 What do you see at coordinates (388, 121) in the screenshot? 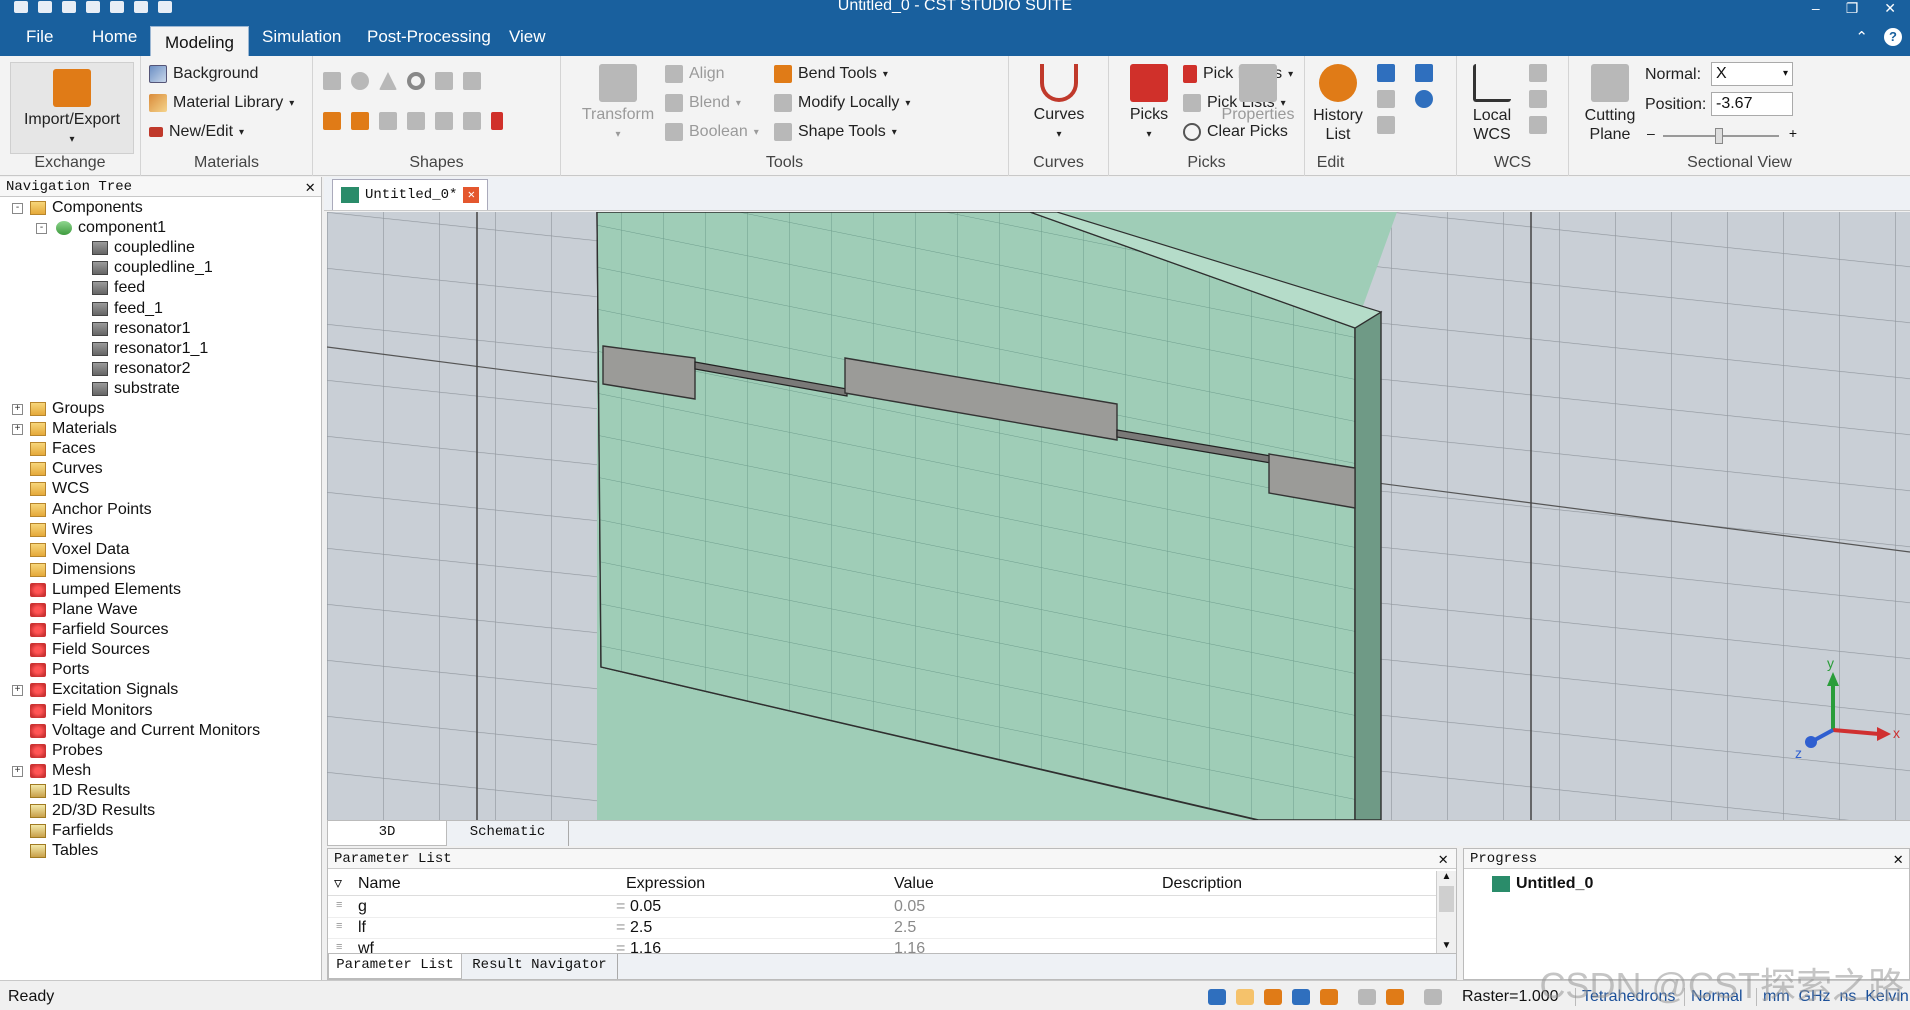
I see `loft-icon` at bounding box center [388, 121].